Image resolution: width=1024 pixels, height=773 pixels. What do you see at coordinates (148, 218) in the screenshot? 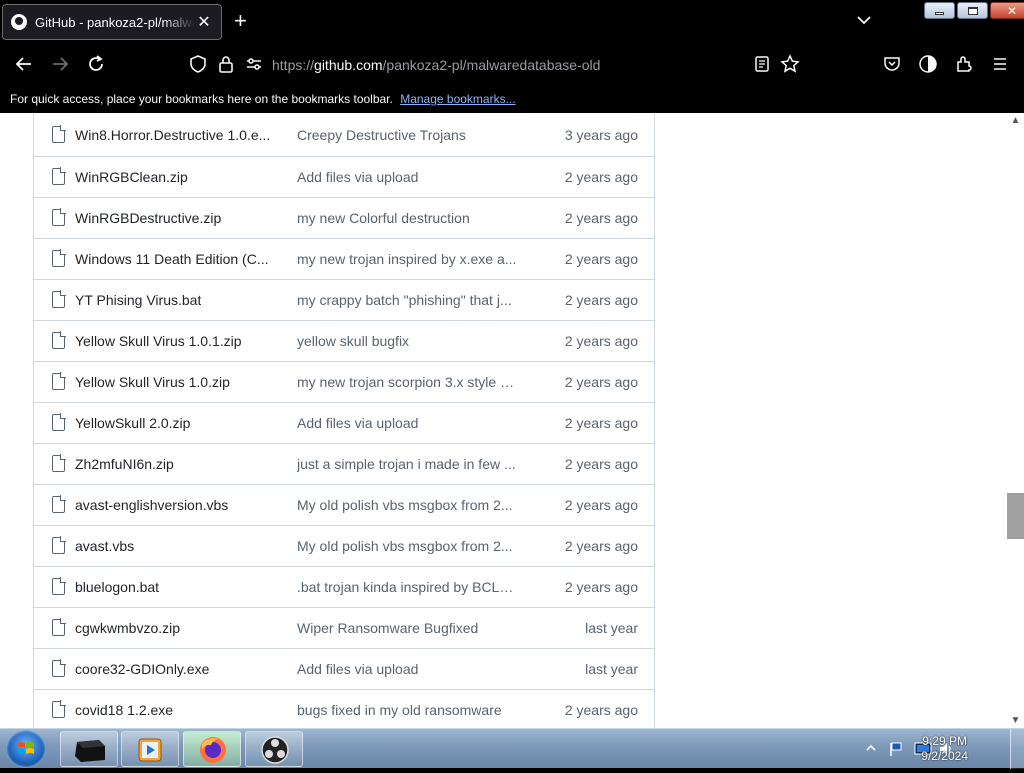
I see `file-name-link: WinRGBDestructive.zip` at bounding box center [148, 218].